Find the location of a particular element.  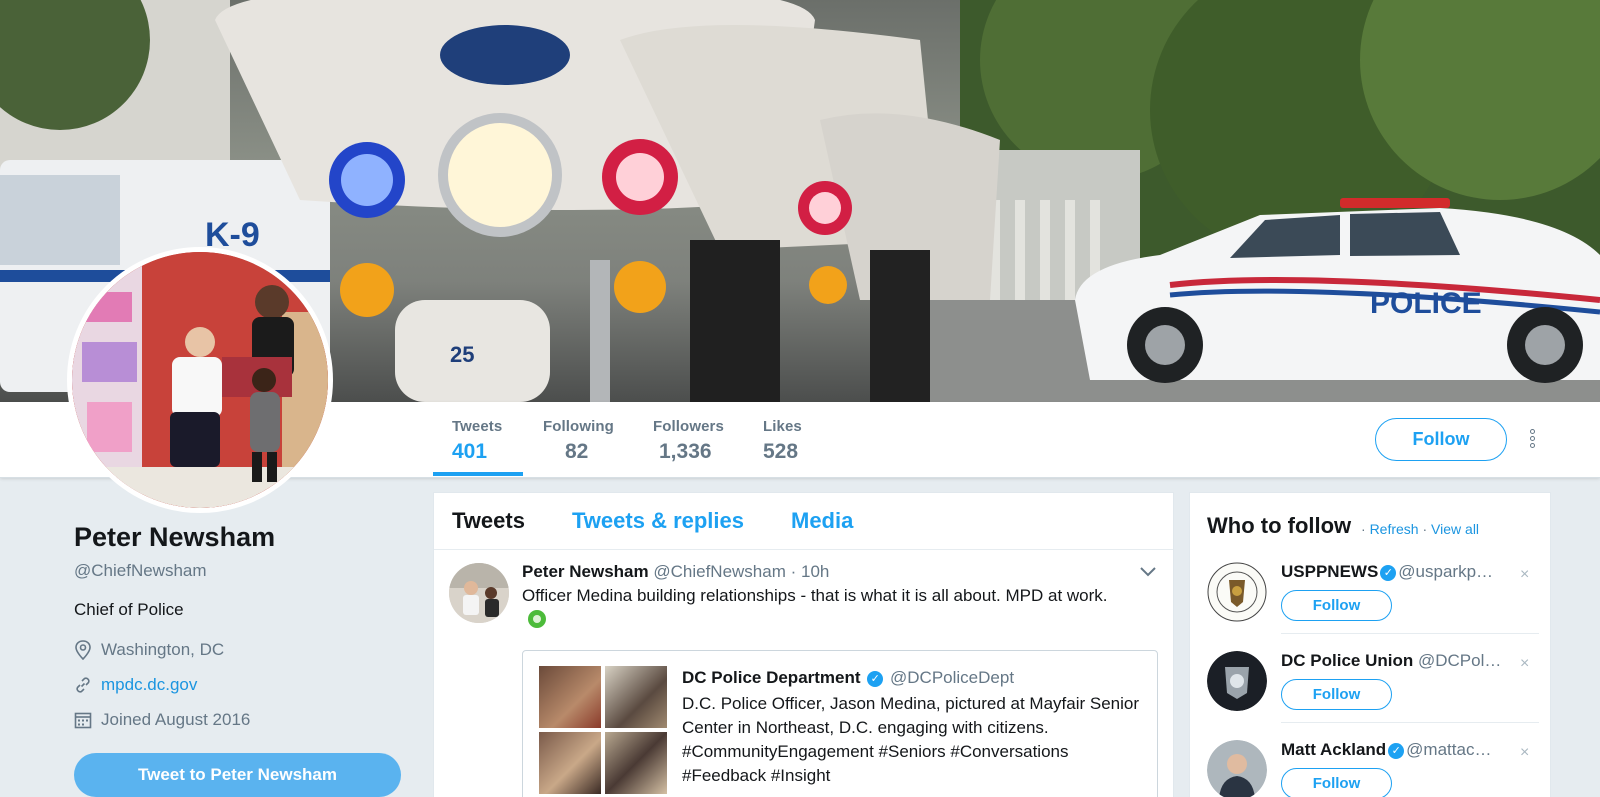

stat-likes: Likes 528 is located at coordinates (782, 441).